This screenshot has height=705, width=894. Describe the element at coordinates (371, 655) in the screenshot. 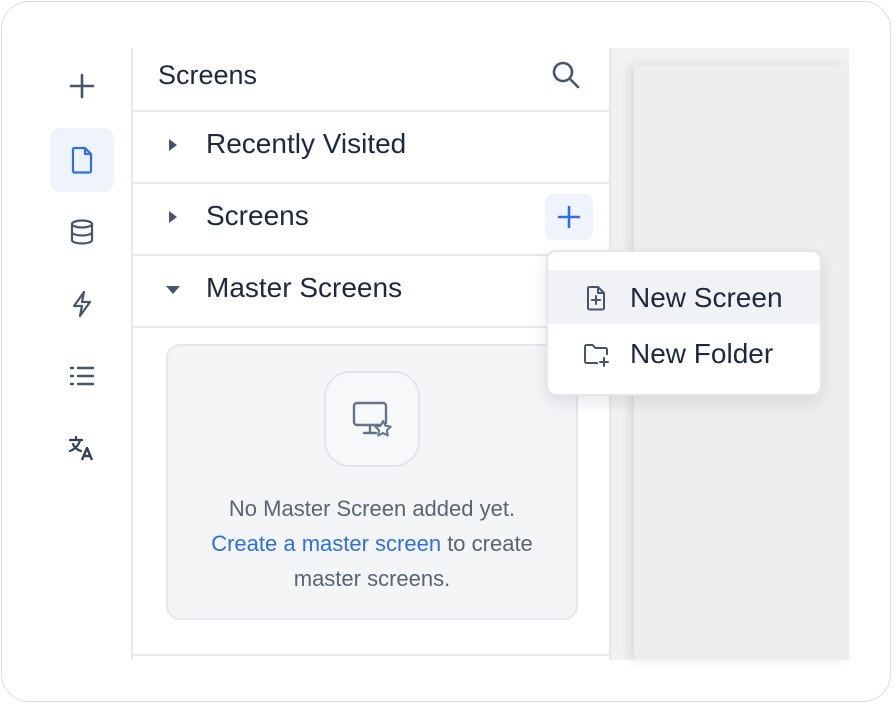

I see `divider` at that location.